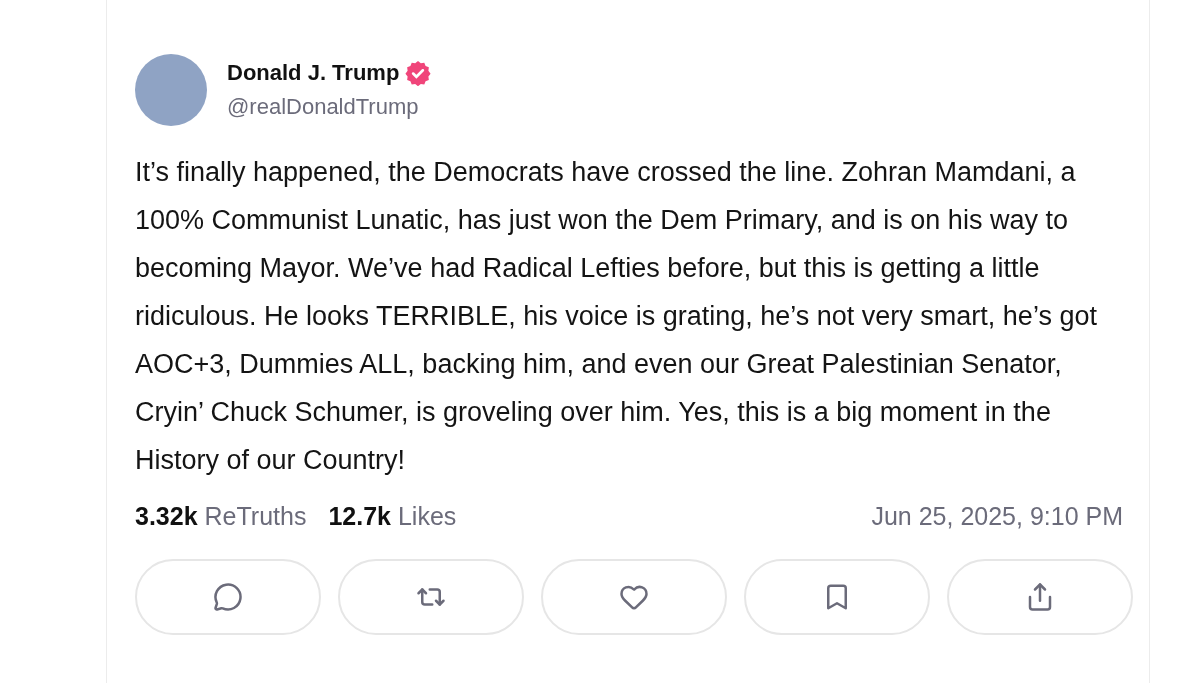 This screenshot has height=683, width=1200. What do you see at coordinates (392, 516) in the screenshot?
I see `stat-count: 12.7k Likes` at bounding box center [392, 516].